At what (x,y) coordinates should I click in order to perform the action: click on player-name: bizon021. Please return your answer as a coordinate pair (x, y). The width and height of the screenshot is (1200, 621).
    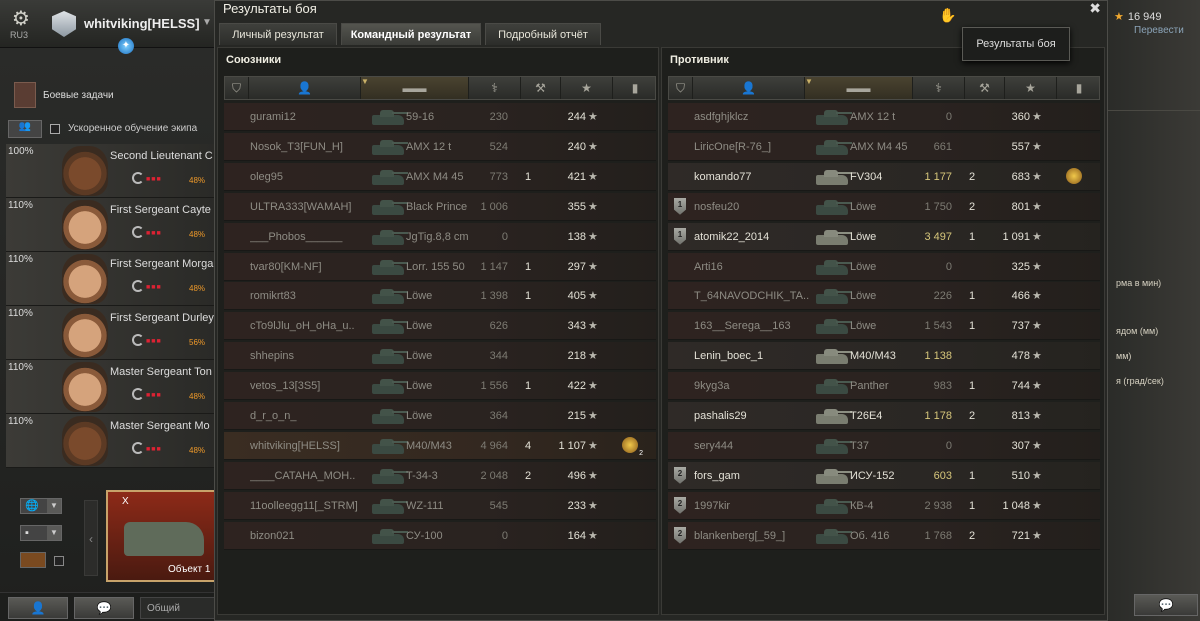
    Looking at the image, I should click on (272, 535).